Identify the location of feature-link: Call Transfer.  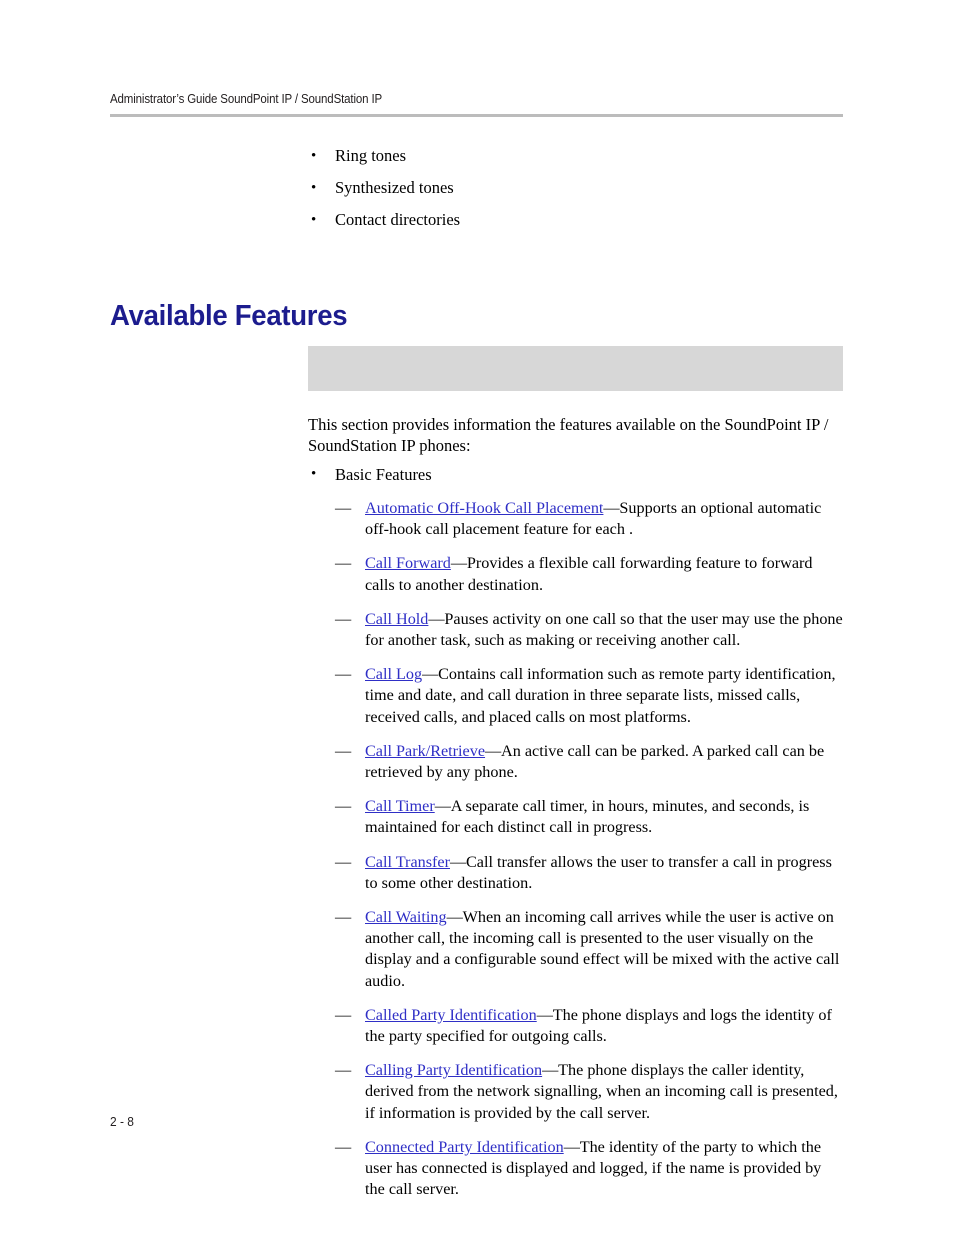
(407, 862).